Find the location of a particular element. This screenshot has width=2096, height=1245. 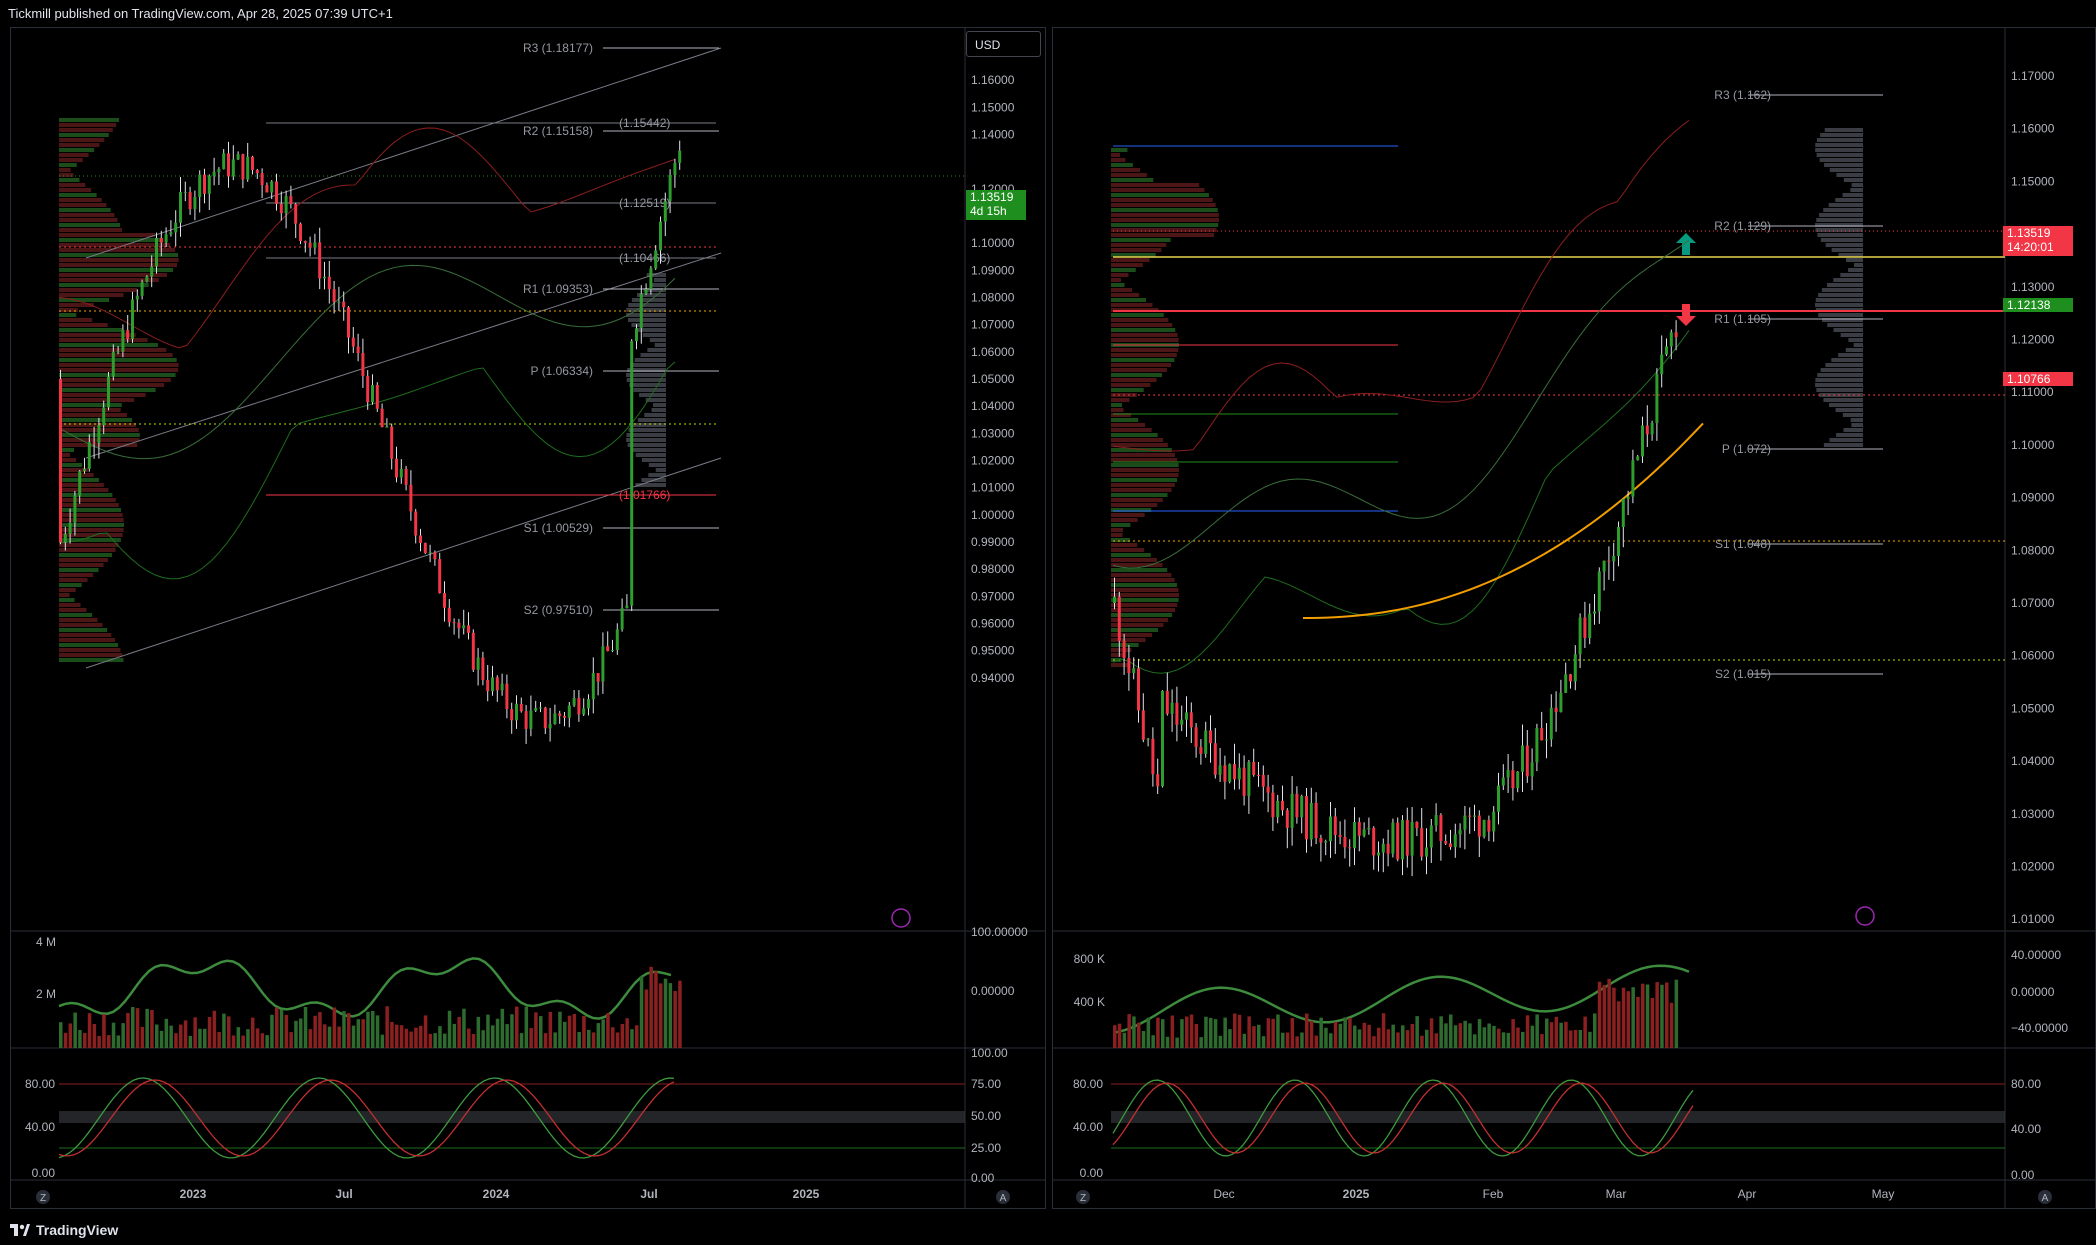

price-axis-label: 1.11000 is located at coordinates (2032, 392).